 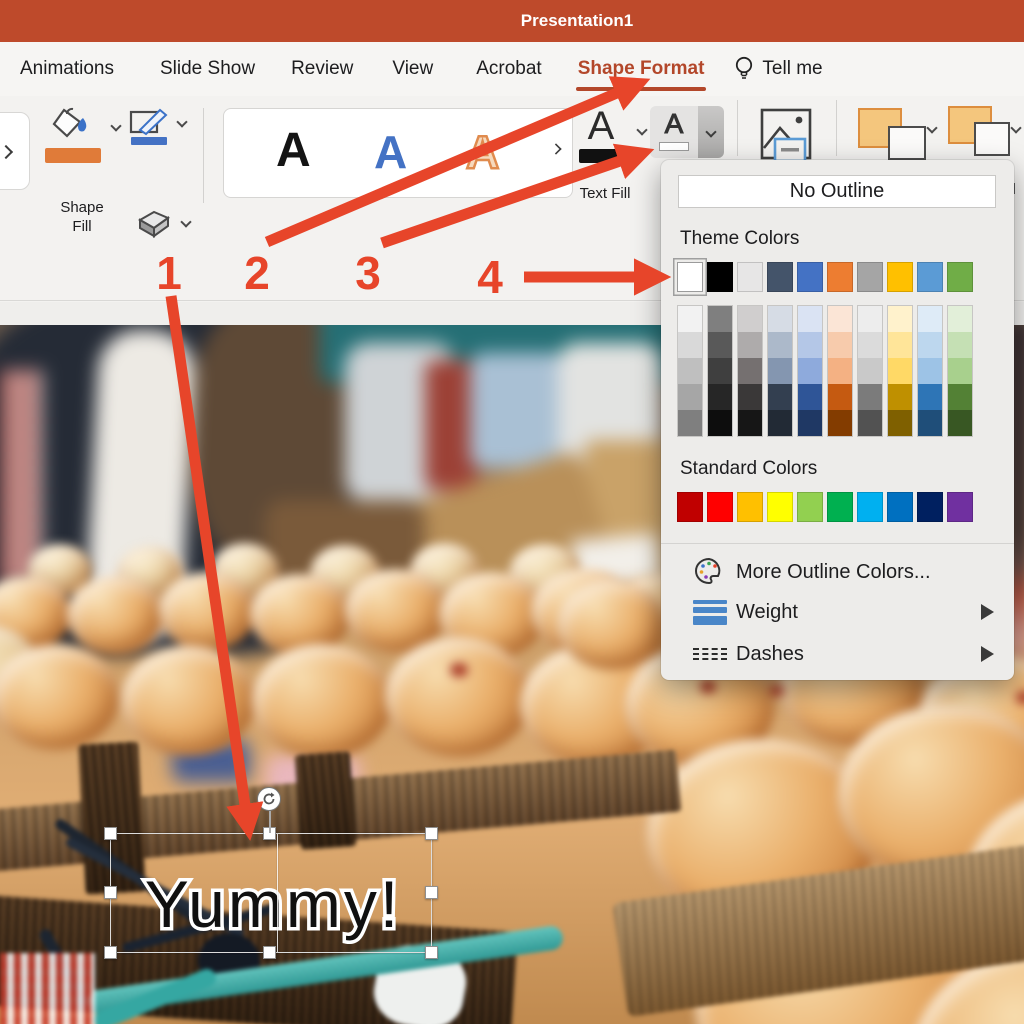 What do you see at coordinates (431, 892) in the screenshot?
I see `resize-handle-mid-right` at bounding box center [431, 892].